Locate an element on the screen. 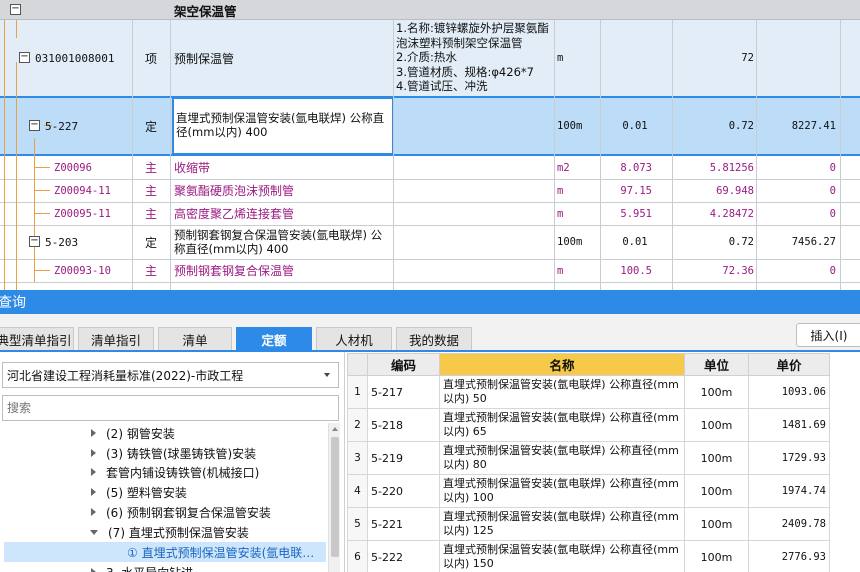  tree-item: (7) 直埋式预制保温管安装 is located at coordinates (169, 532).